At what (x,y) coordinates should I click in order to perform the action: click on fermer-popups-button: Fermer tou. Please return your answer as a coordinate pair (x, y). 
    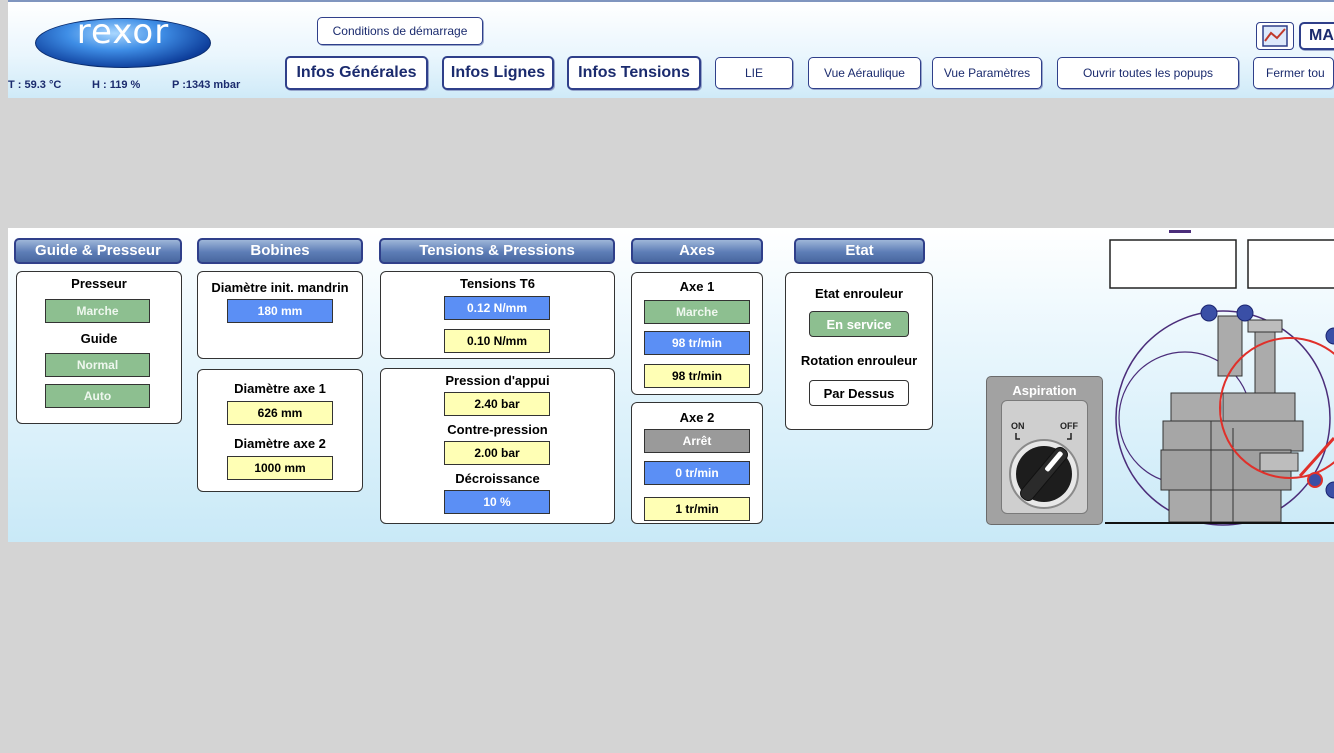
    Looking at the image, I should click on (1293, 73).